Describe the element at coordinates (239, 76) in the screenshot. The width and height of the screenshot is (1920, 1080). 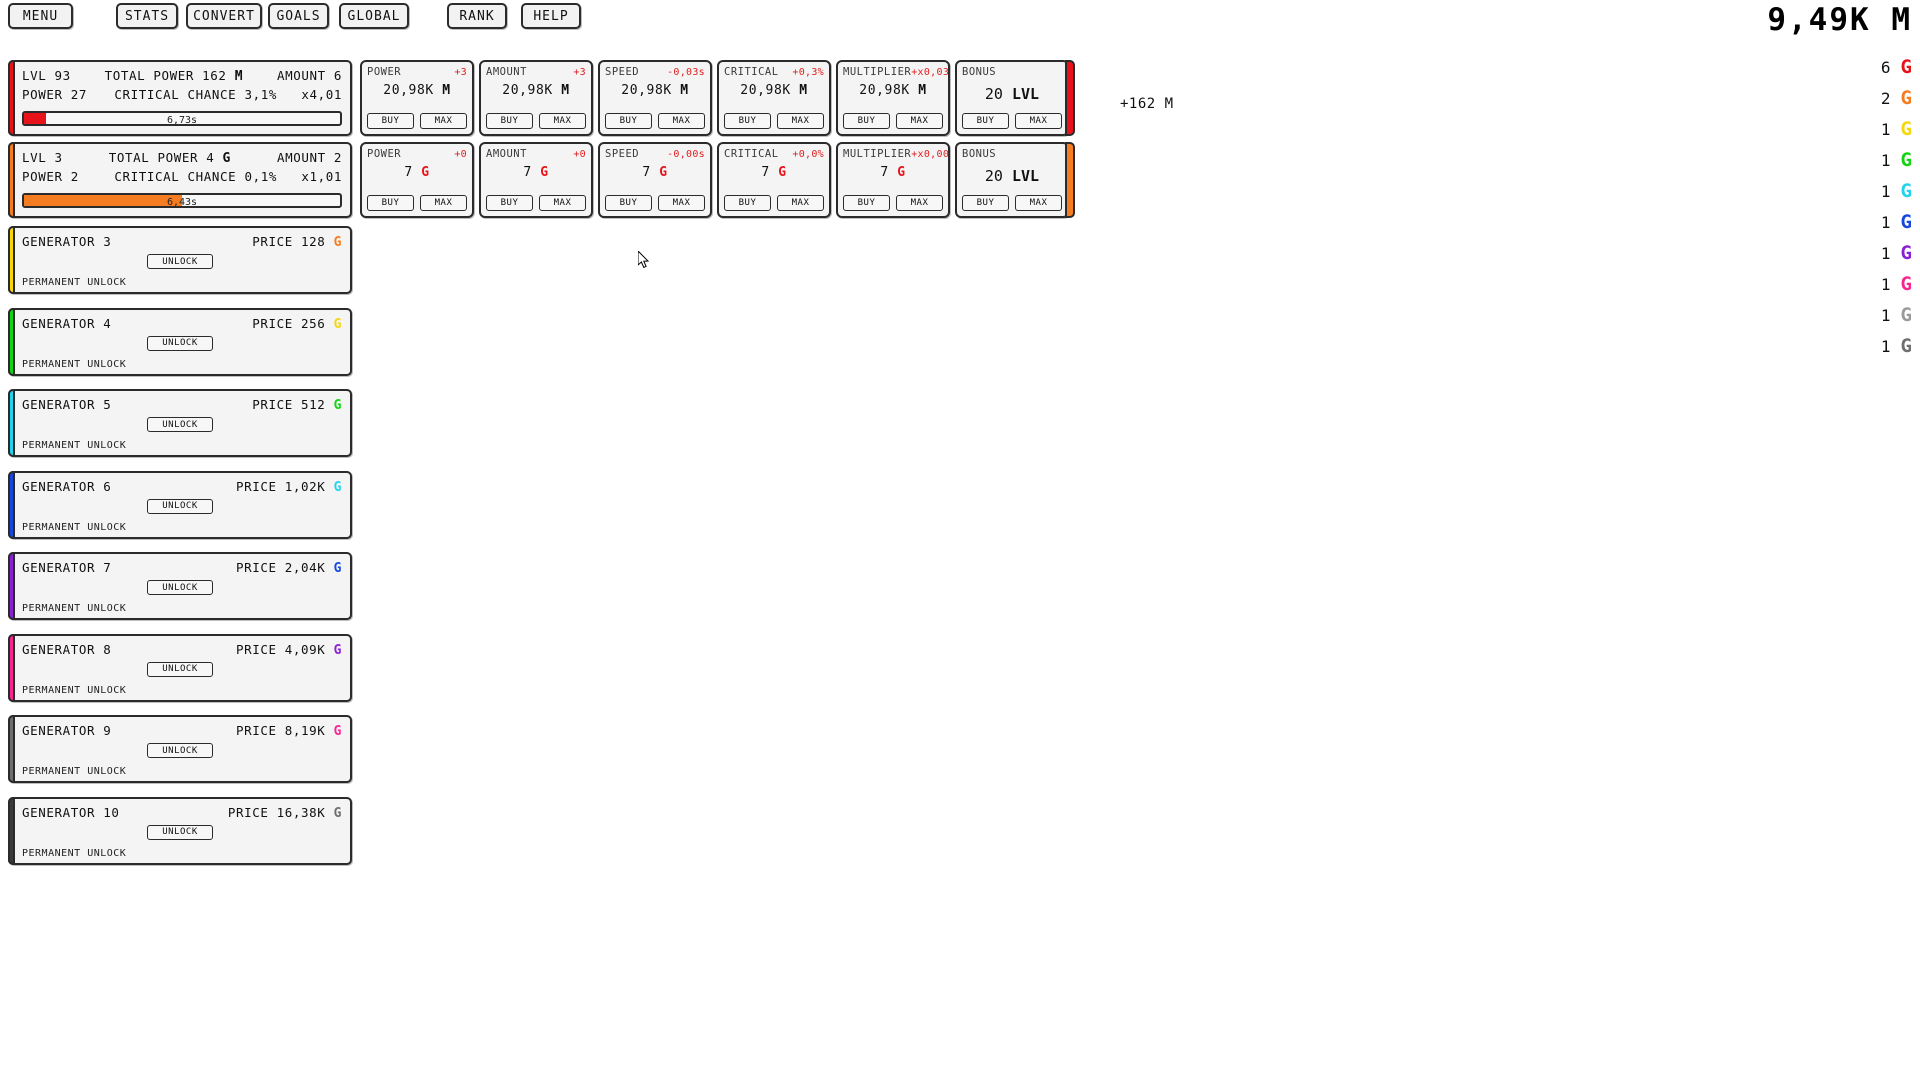
I see `generator-total-power-unit: M` at that location.